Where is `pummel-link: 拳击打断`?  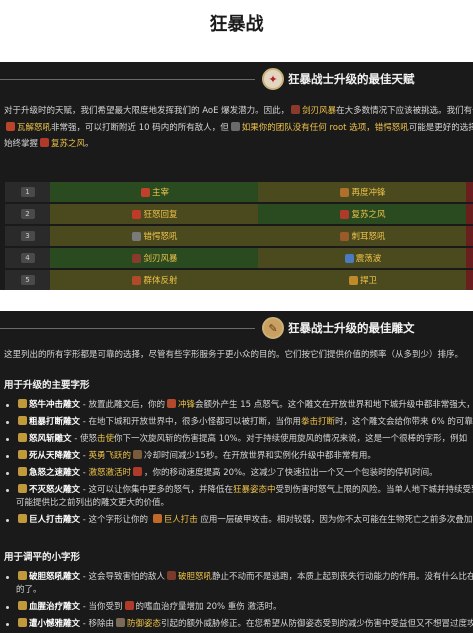
pummel-link: 拳击打断 is located at coordinates (318, 422).